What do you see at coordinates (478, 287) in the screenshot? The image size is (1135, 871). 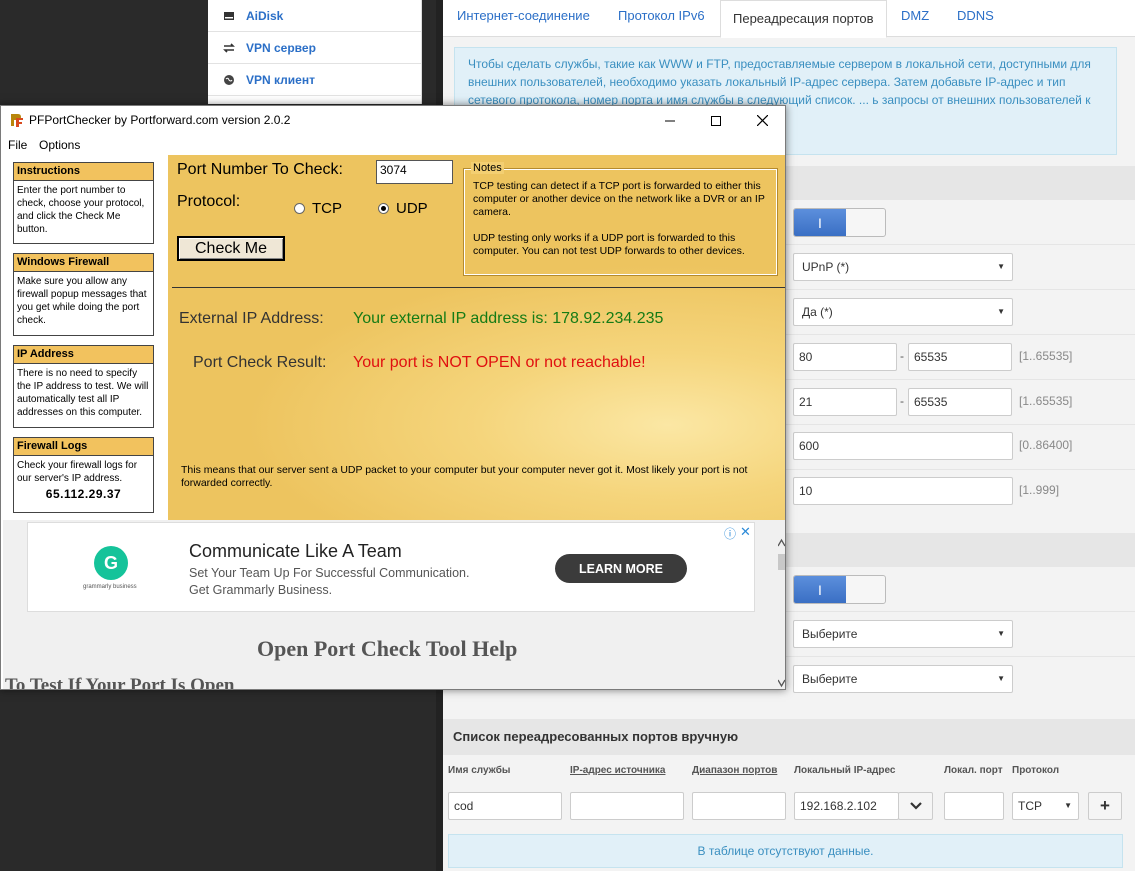 I see `divider` at bounding box center [478, 287].